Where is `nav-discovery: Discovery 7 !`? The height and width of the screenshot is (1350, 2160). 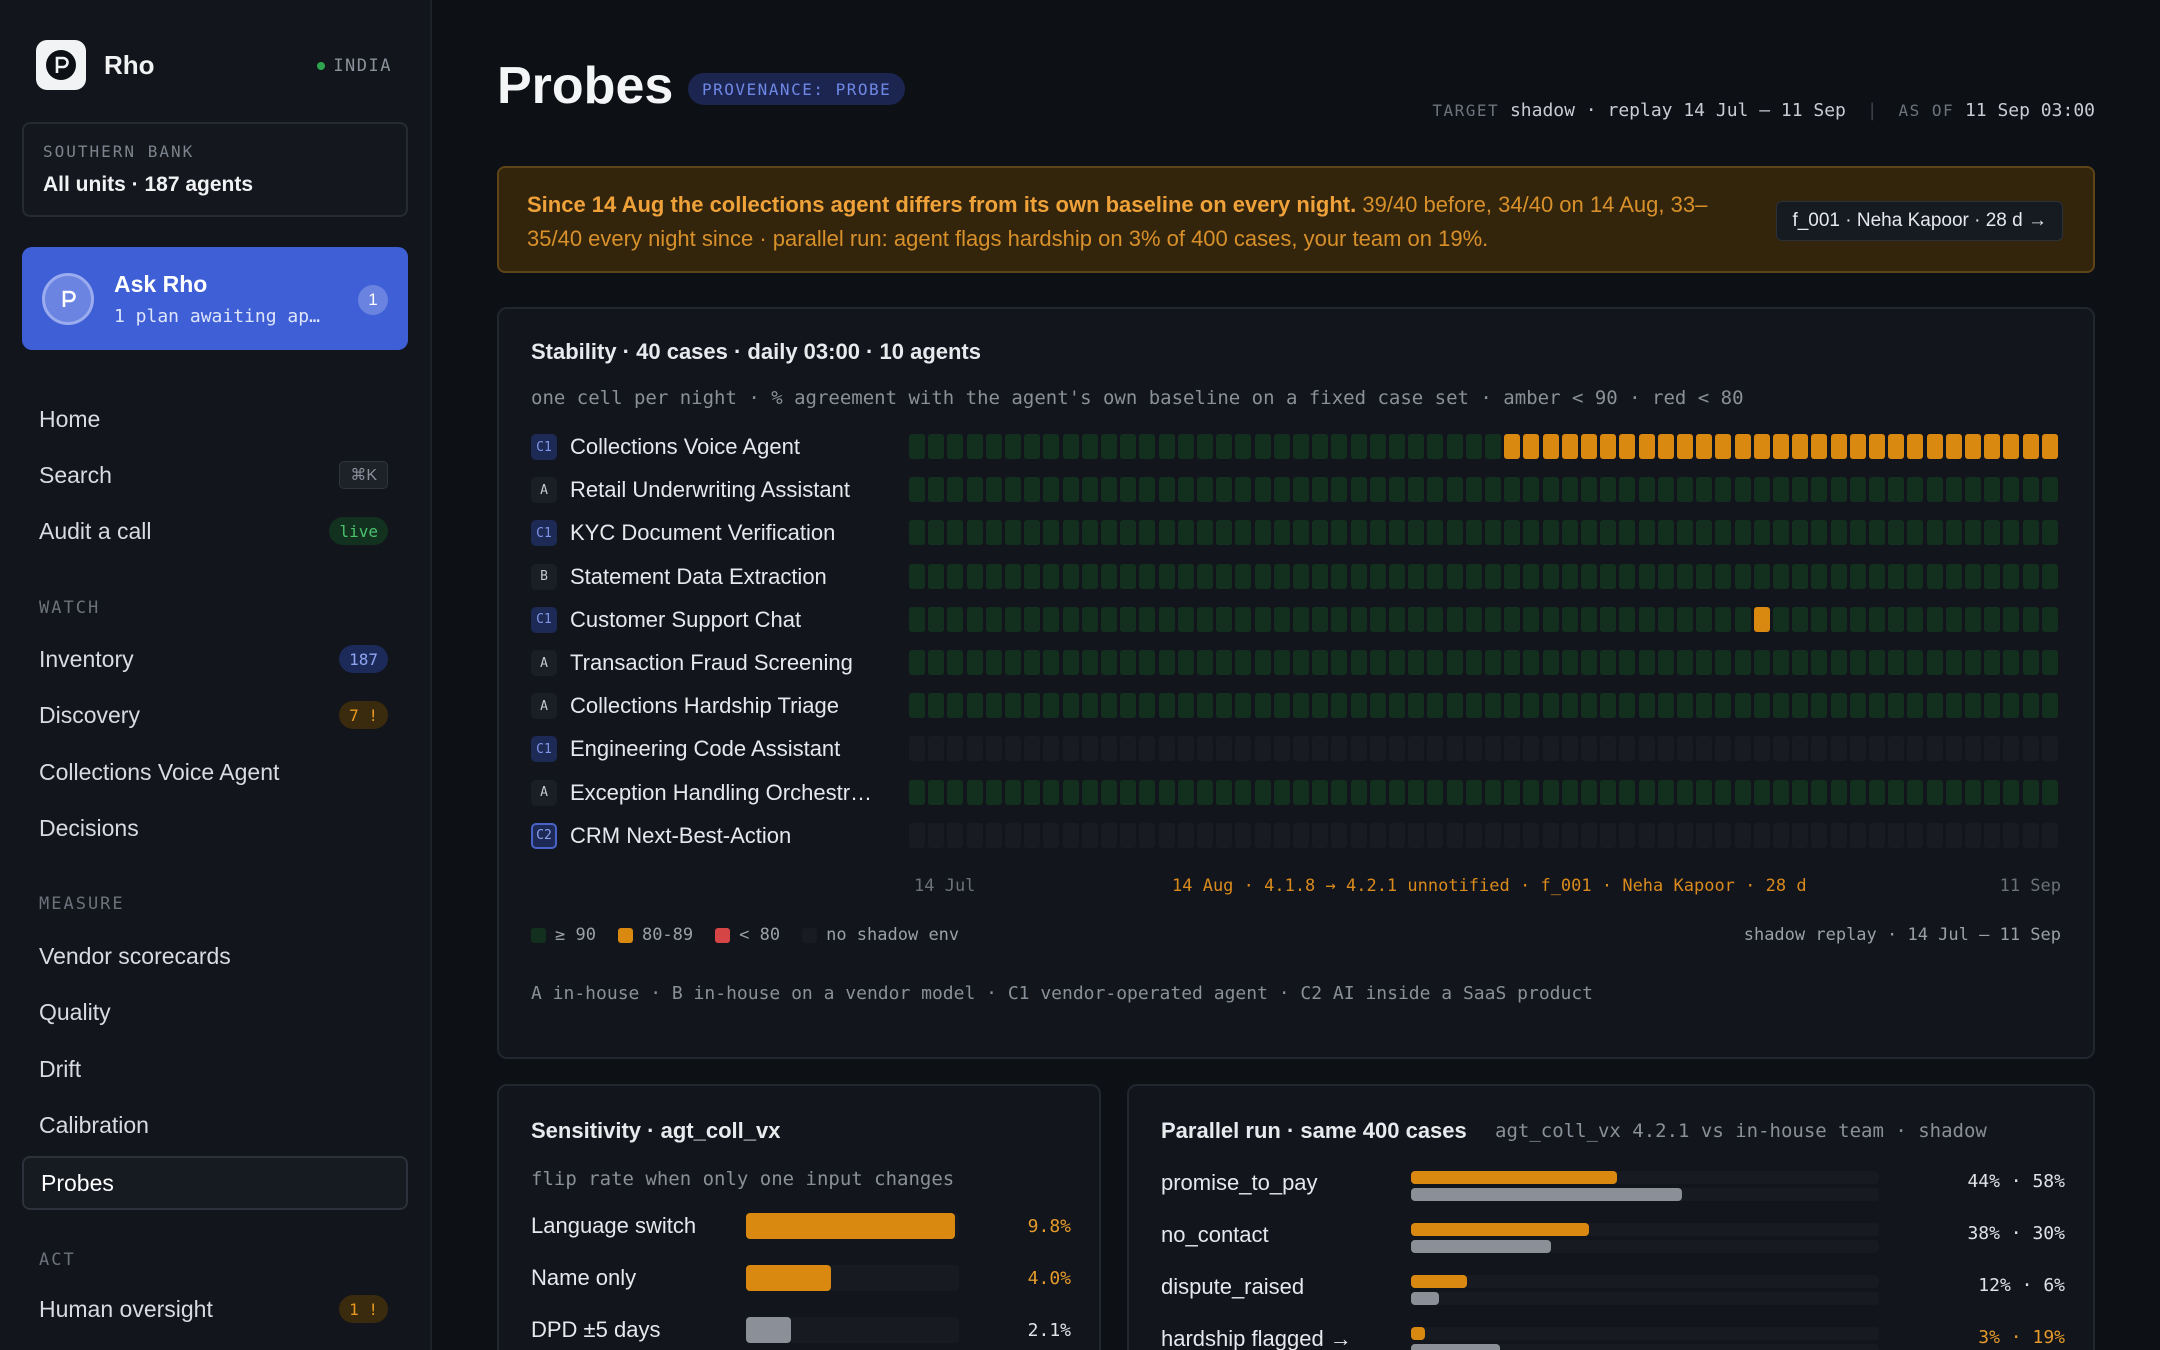 nav-discovery: Discovery 7 ! is located at coordinates (215, 715).